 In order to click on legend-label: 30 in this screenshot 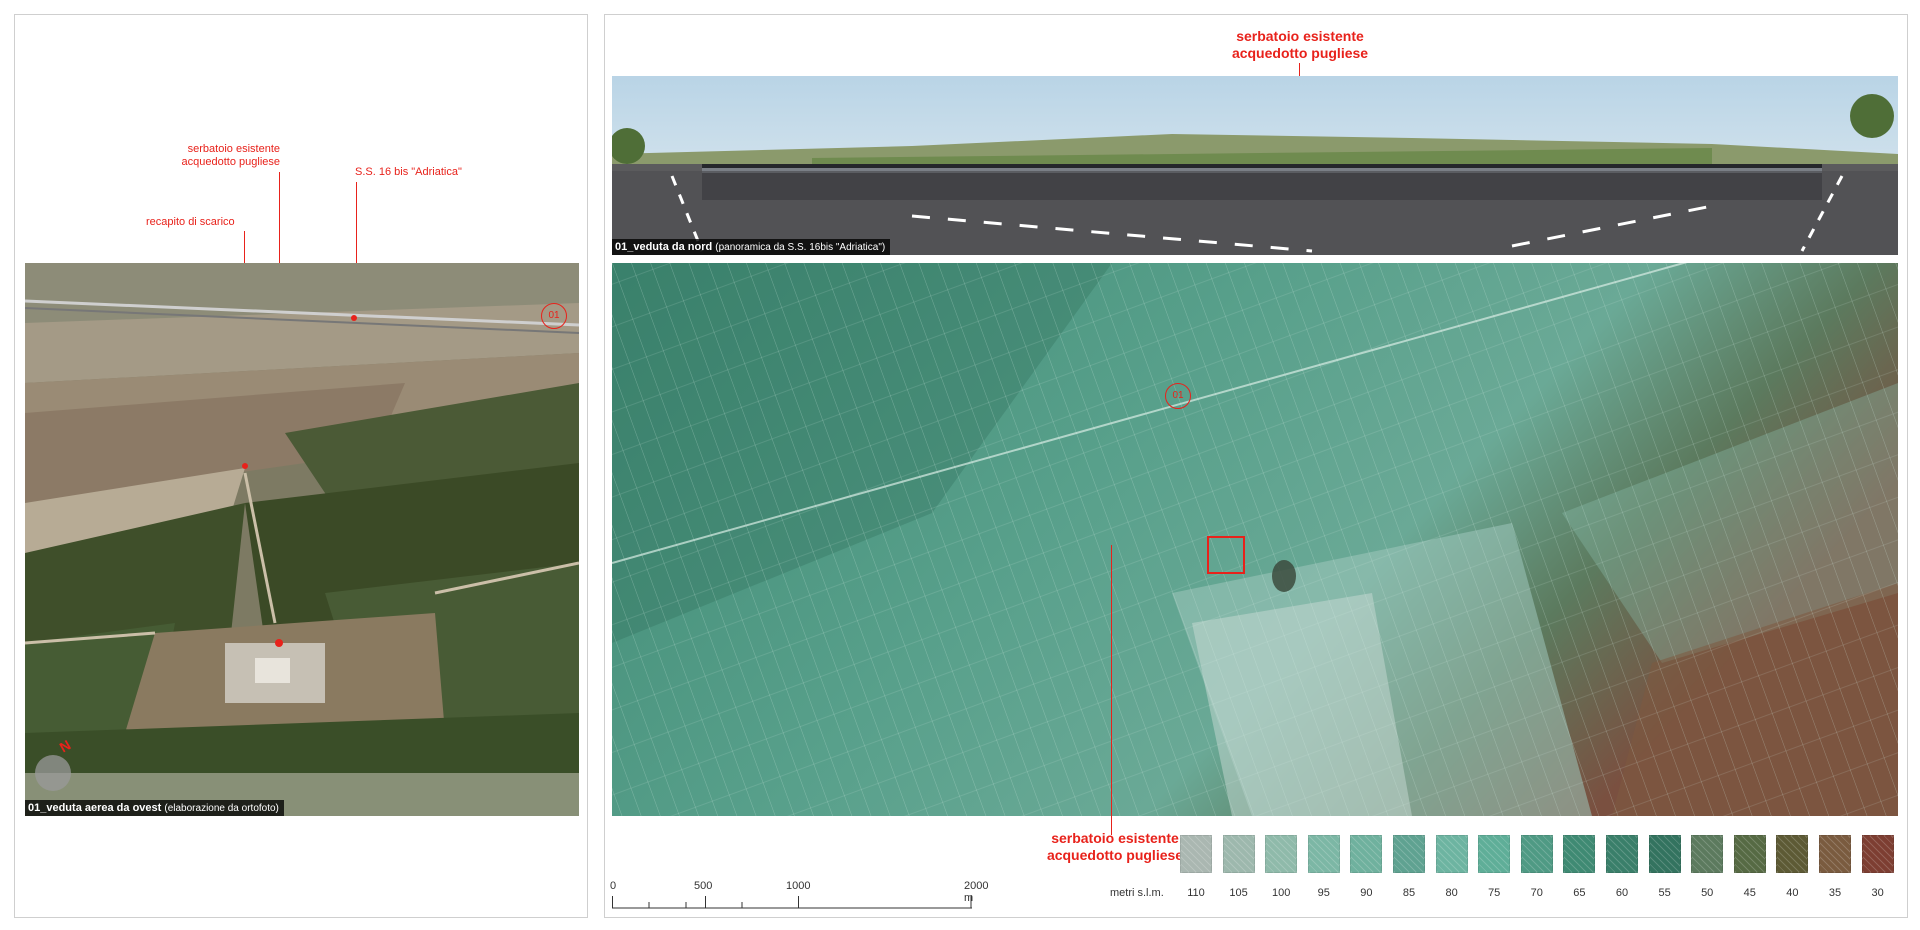, I will do `click(1877, 893)`.